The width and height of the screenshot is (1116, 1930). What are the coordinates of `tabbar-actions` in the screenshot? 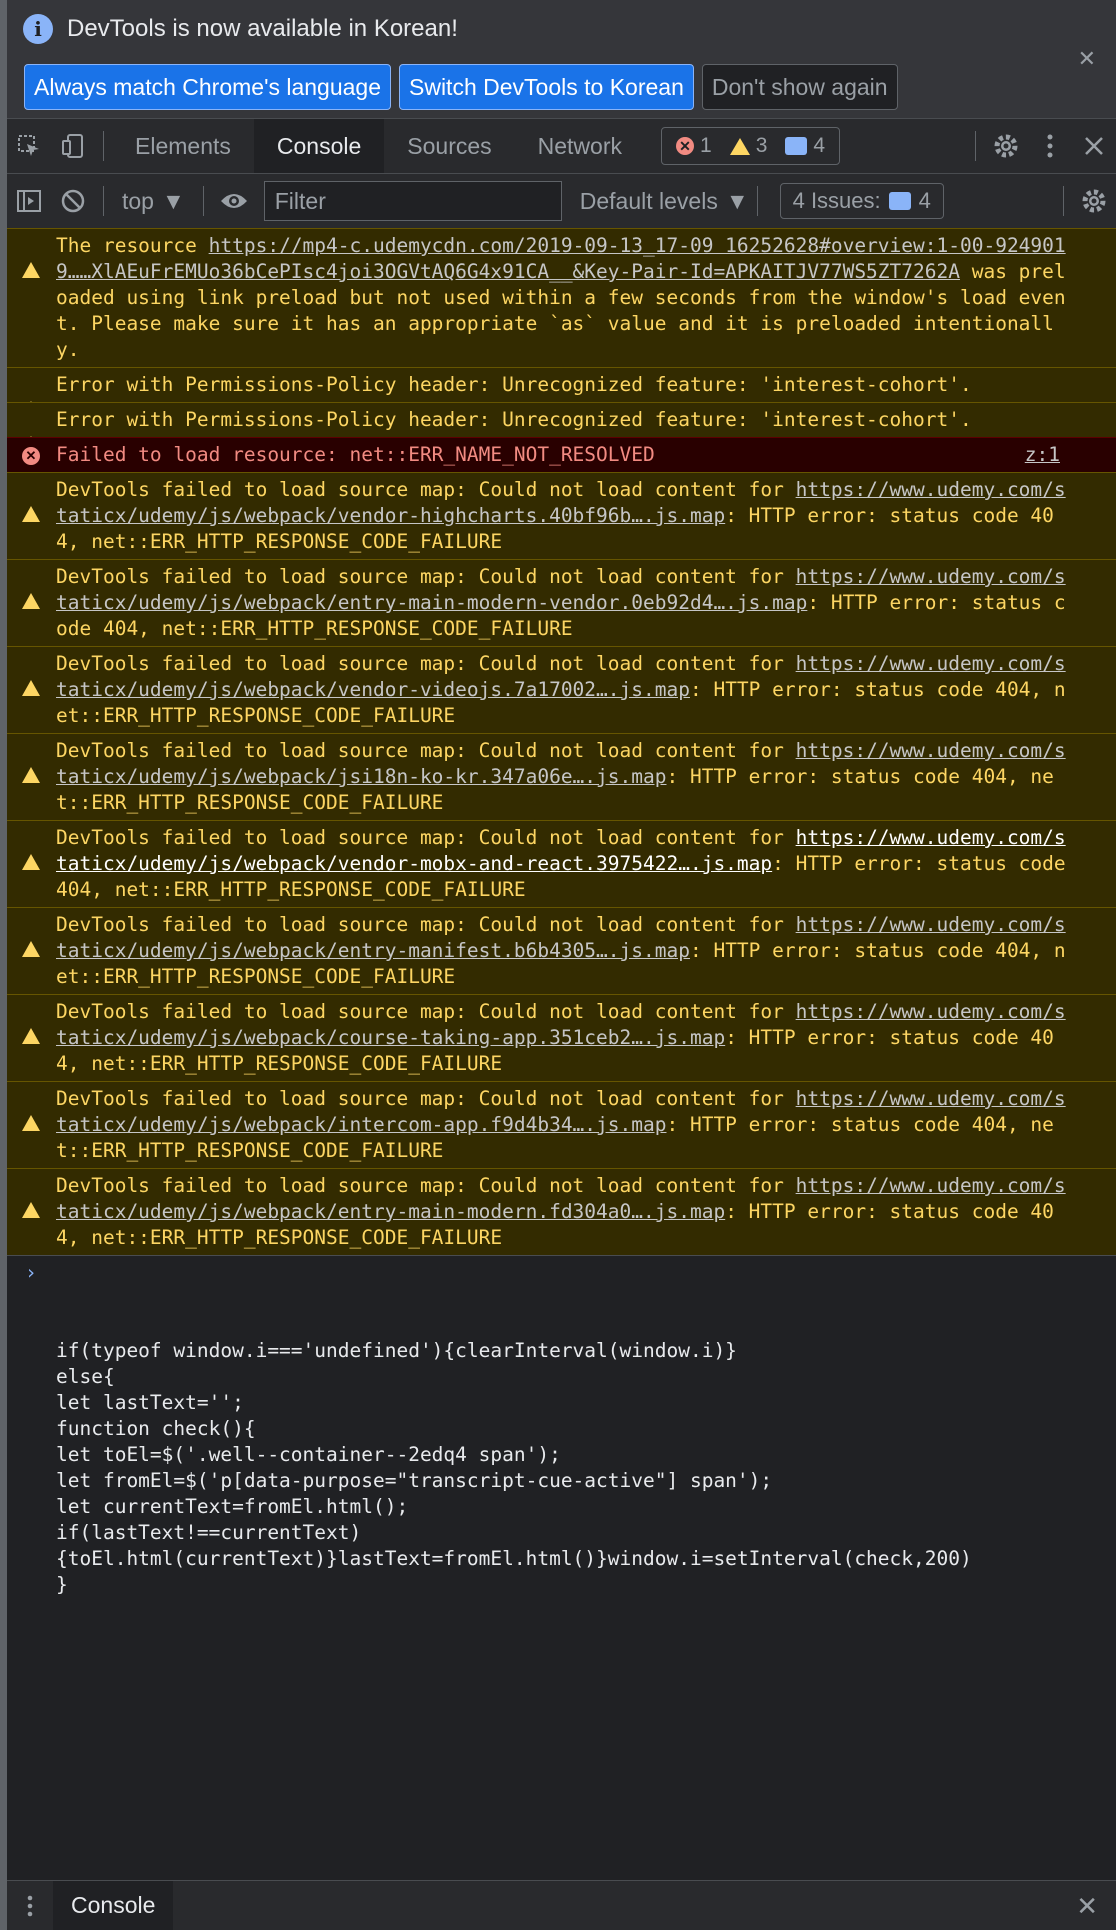 It's located at (1041, 146).